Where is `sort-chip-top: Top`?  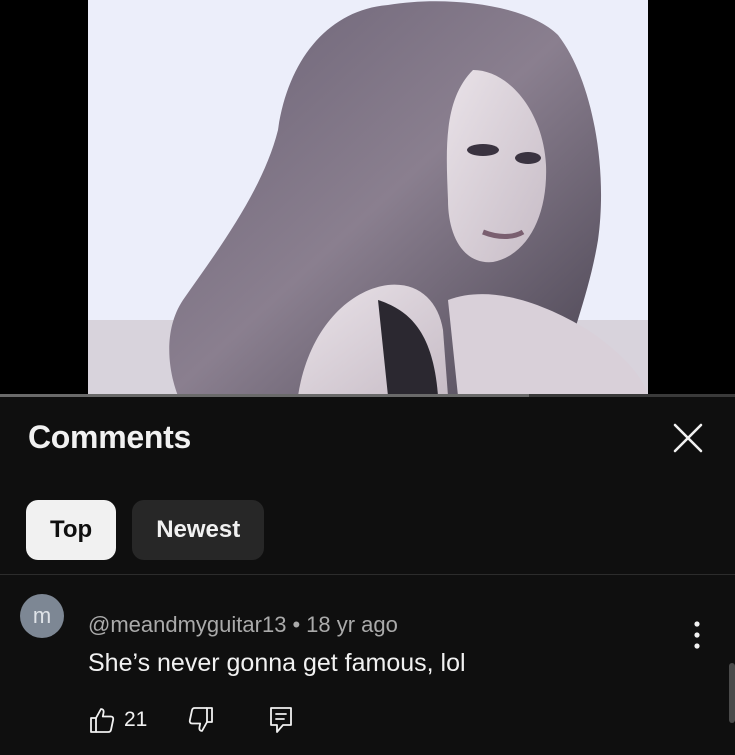
sort-chip-top: Top is located at coordinates (71, 530).